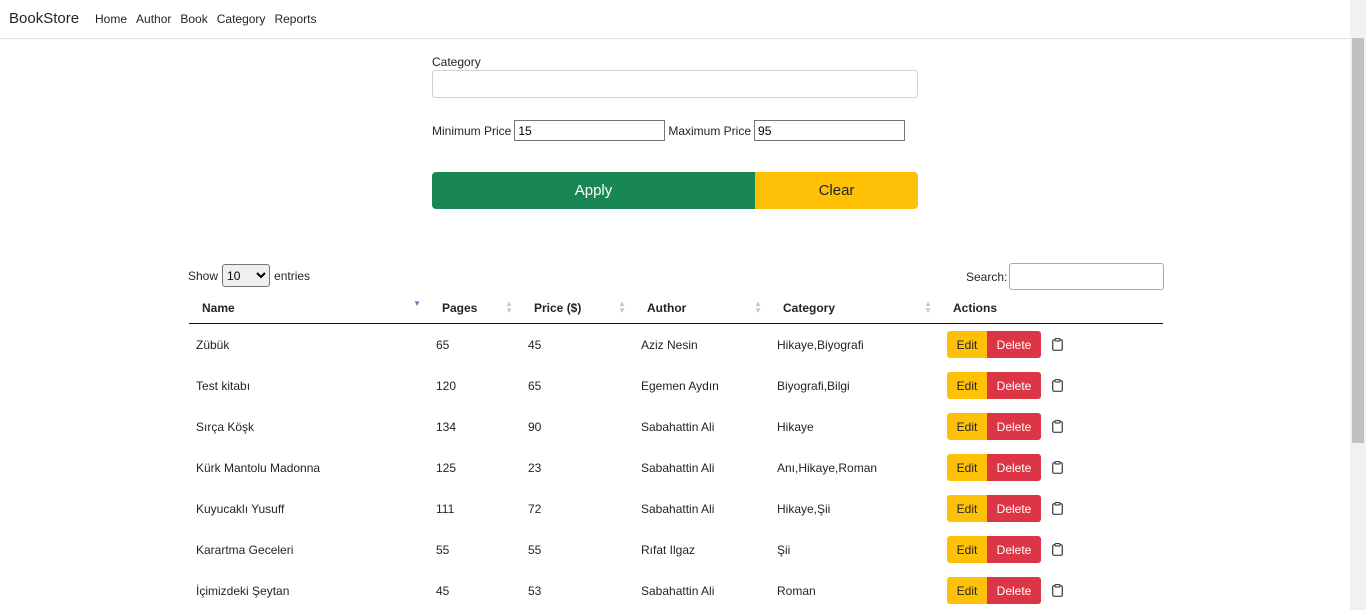 The height and width of the screenshot is (611, 1366). I want to click on price-cell: 90, so click(577, 426).